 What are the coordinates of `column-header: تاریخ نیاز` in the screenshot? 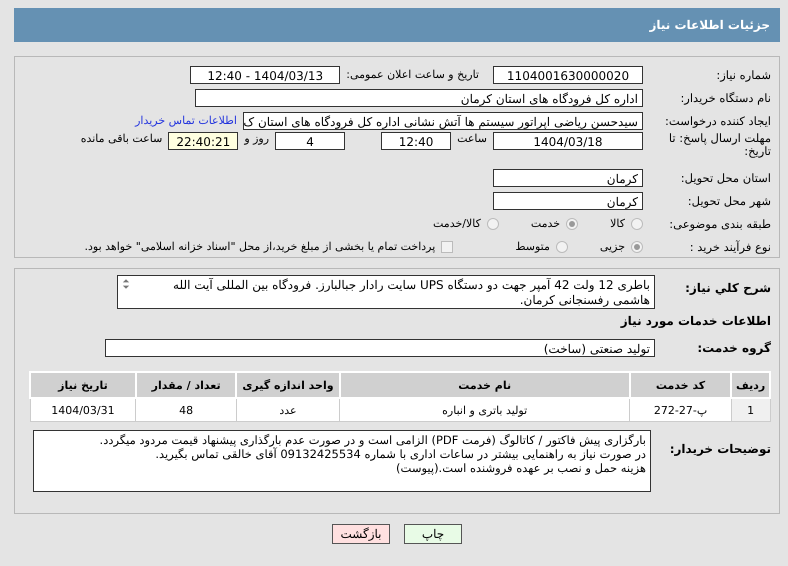 It's located at (83, 385).